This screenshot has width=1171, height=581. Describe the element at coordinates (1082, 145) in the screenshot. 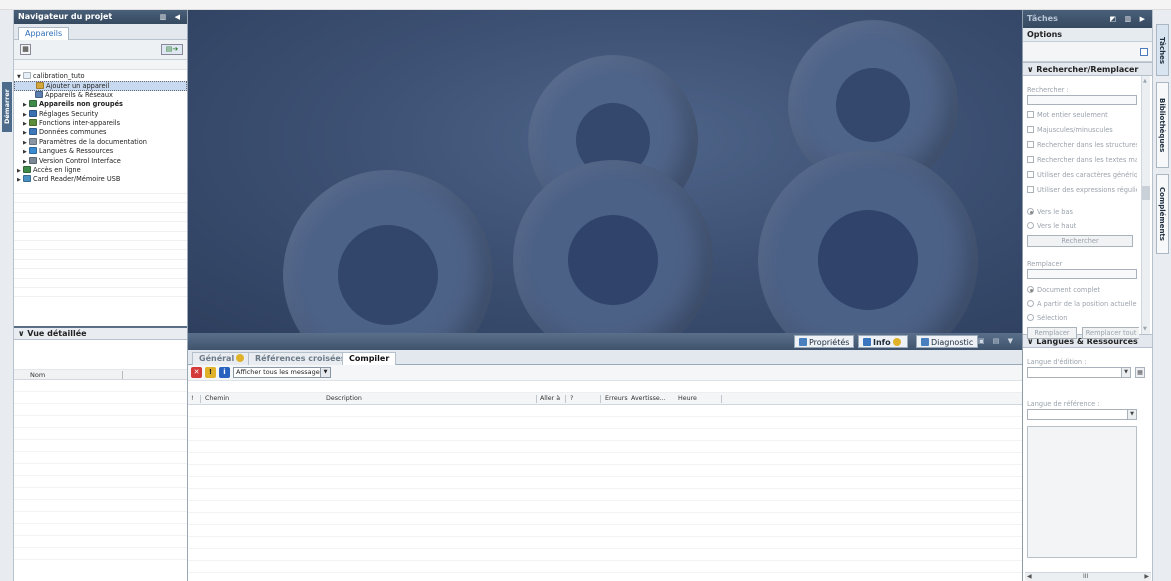

I see `option-search-structures: Rechercher dans les structures` at that location.